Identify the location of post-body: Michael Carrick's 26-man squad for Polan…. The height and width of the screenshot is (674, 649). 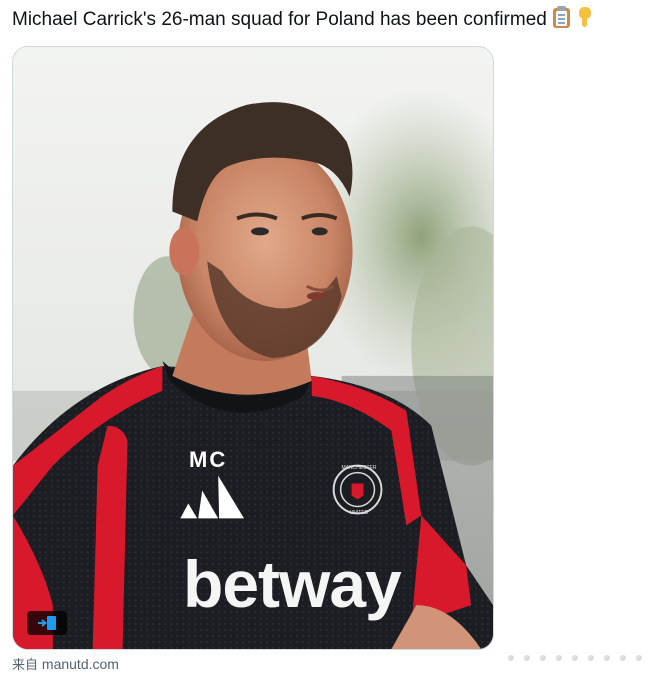
(279, 19).